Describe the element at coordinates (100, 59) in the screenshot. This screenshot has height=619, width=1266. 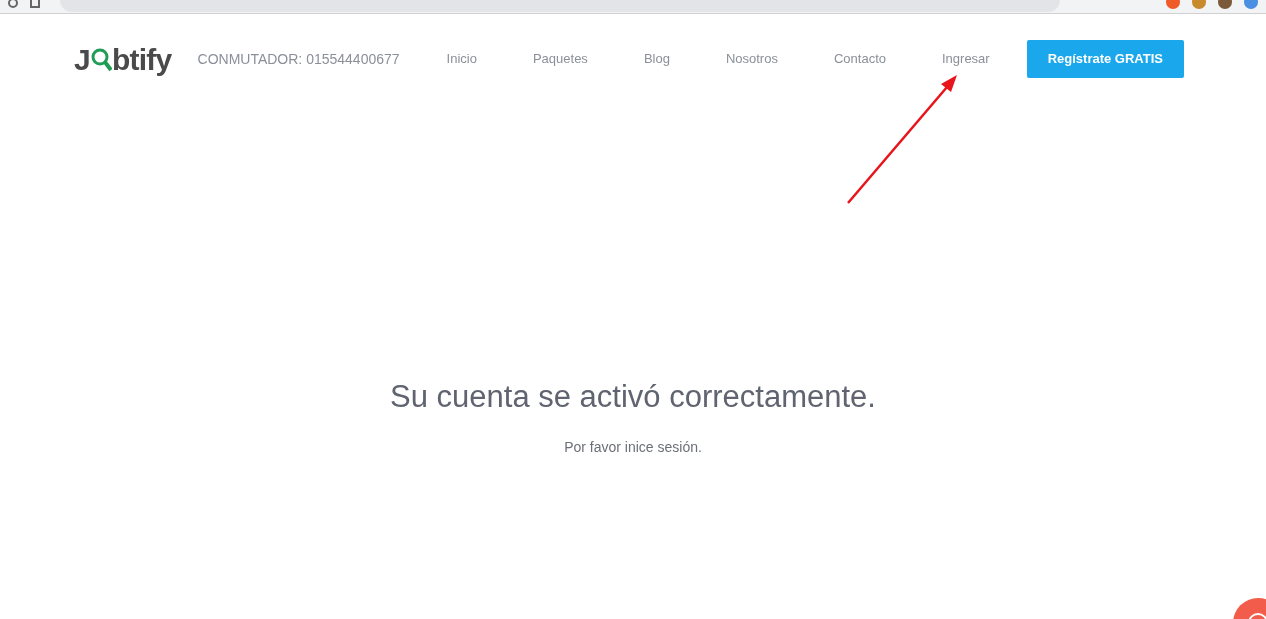
I see `magnifier-icon` at that location.